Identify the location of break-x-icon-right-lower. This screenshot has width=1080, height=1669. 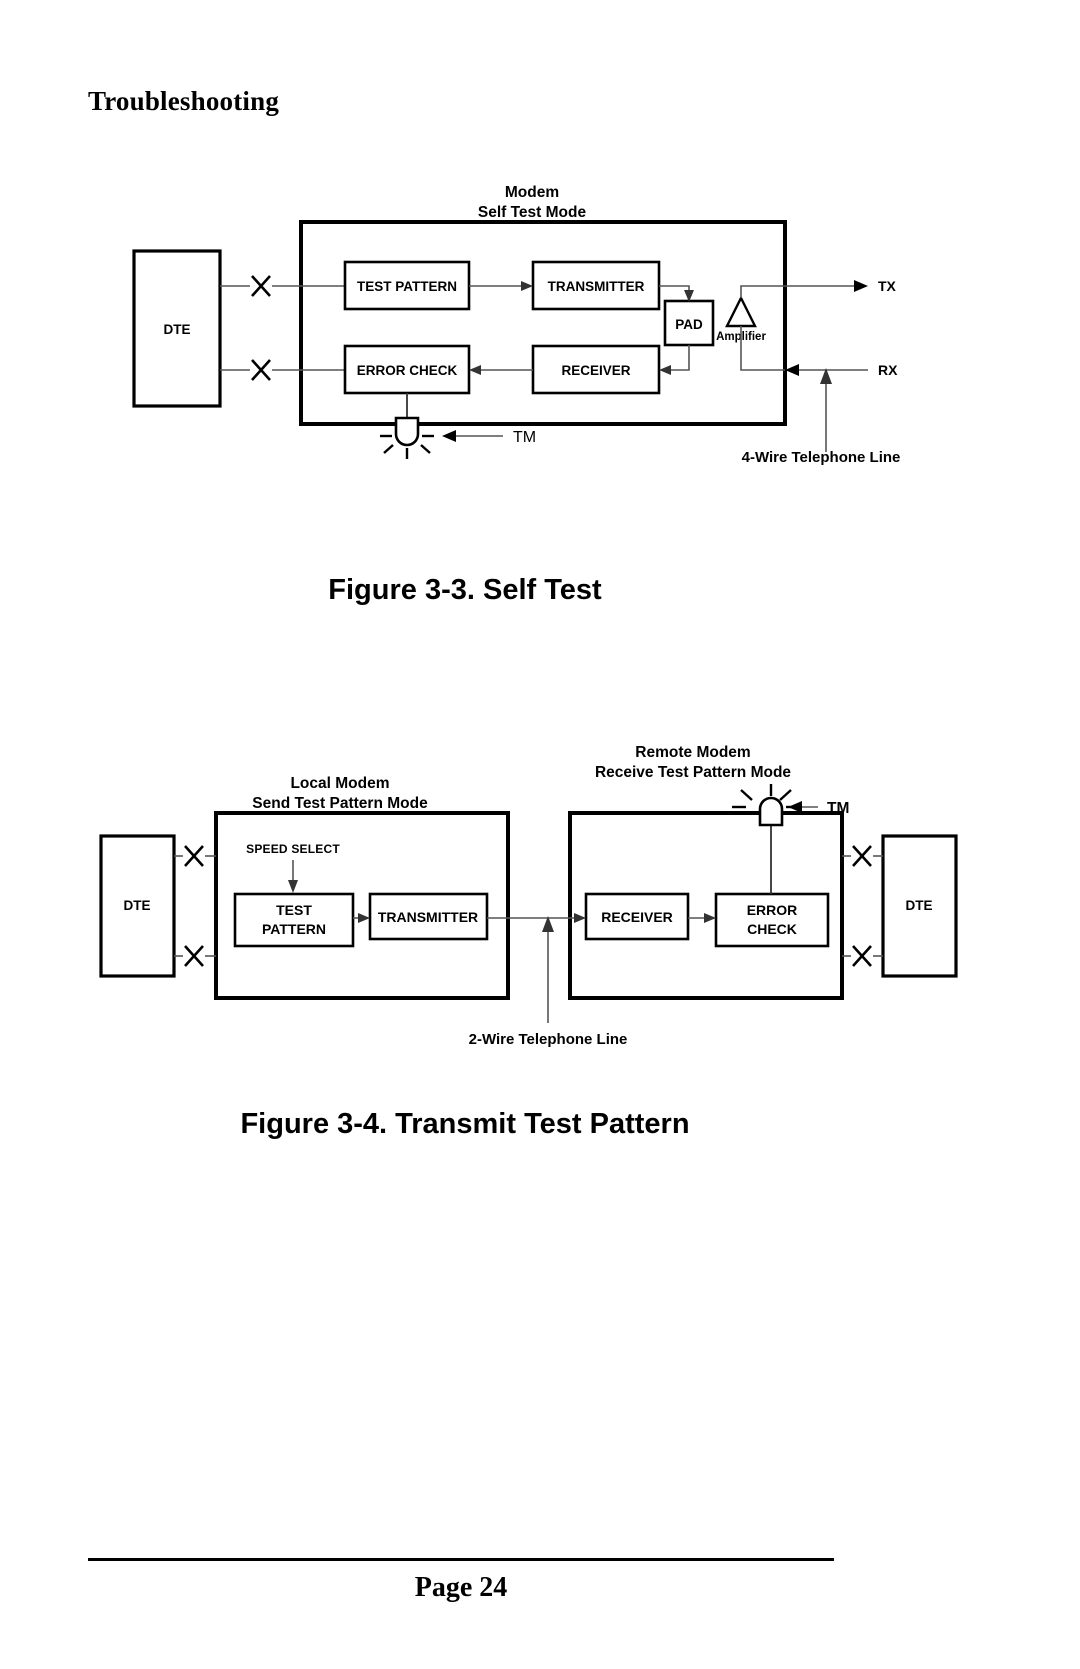
(862, 956).